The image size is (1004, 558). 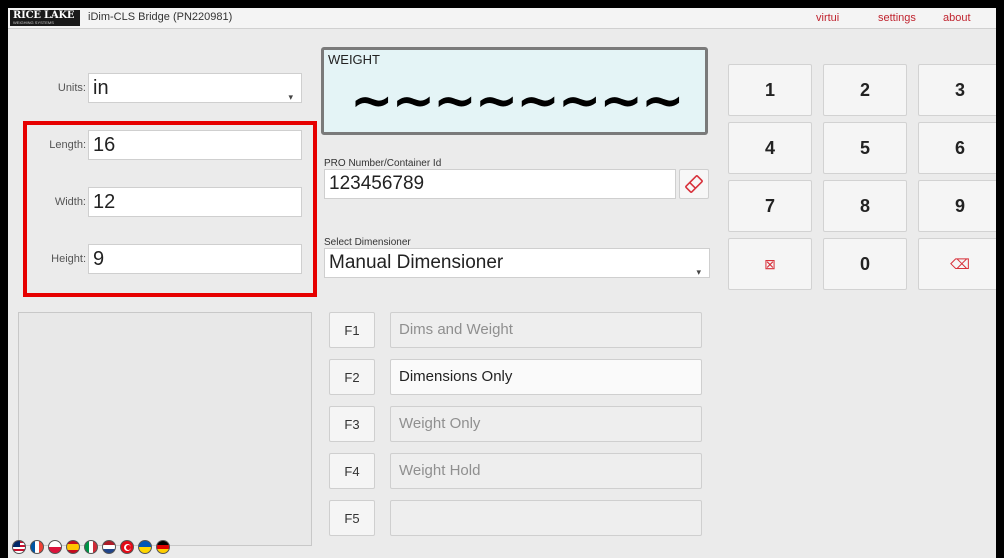 I want to click on clear-icon: ⊠, so click(x=770, y=263).